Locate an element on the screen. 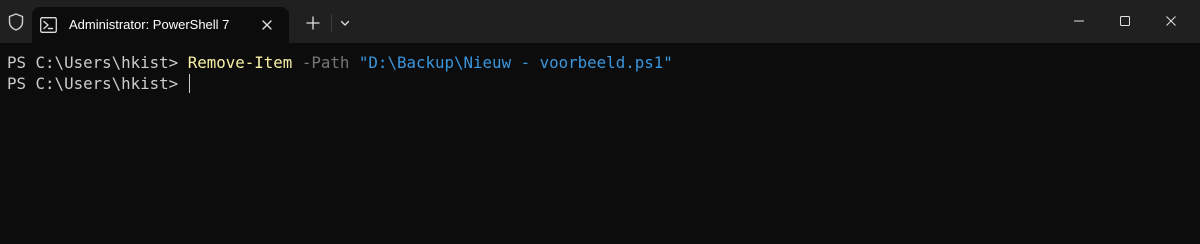 This screenshot has width=1200, height=244. tab-separator is located at coordinates (331, 23).